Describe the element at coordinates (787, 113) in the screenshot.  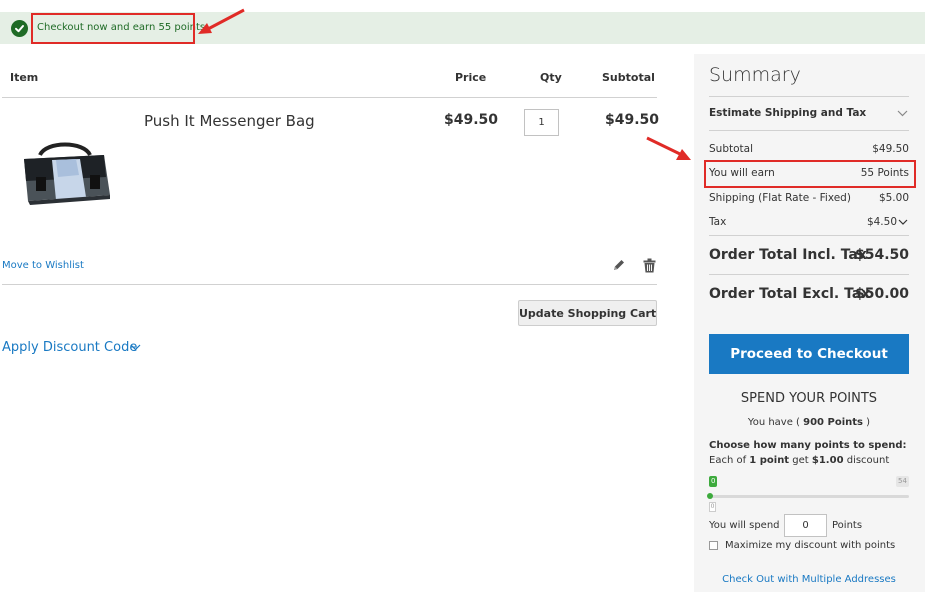
I see `estimate-shipping-toggle: Estimate Shipping and Tax` at that location.